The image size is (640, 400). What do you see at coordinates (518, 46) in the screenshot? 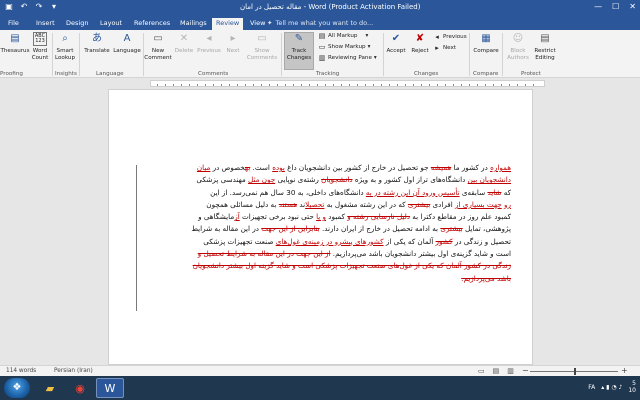
I see `block-authors-button: ☺ Block Authors` at bounding box center [518, 46].